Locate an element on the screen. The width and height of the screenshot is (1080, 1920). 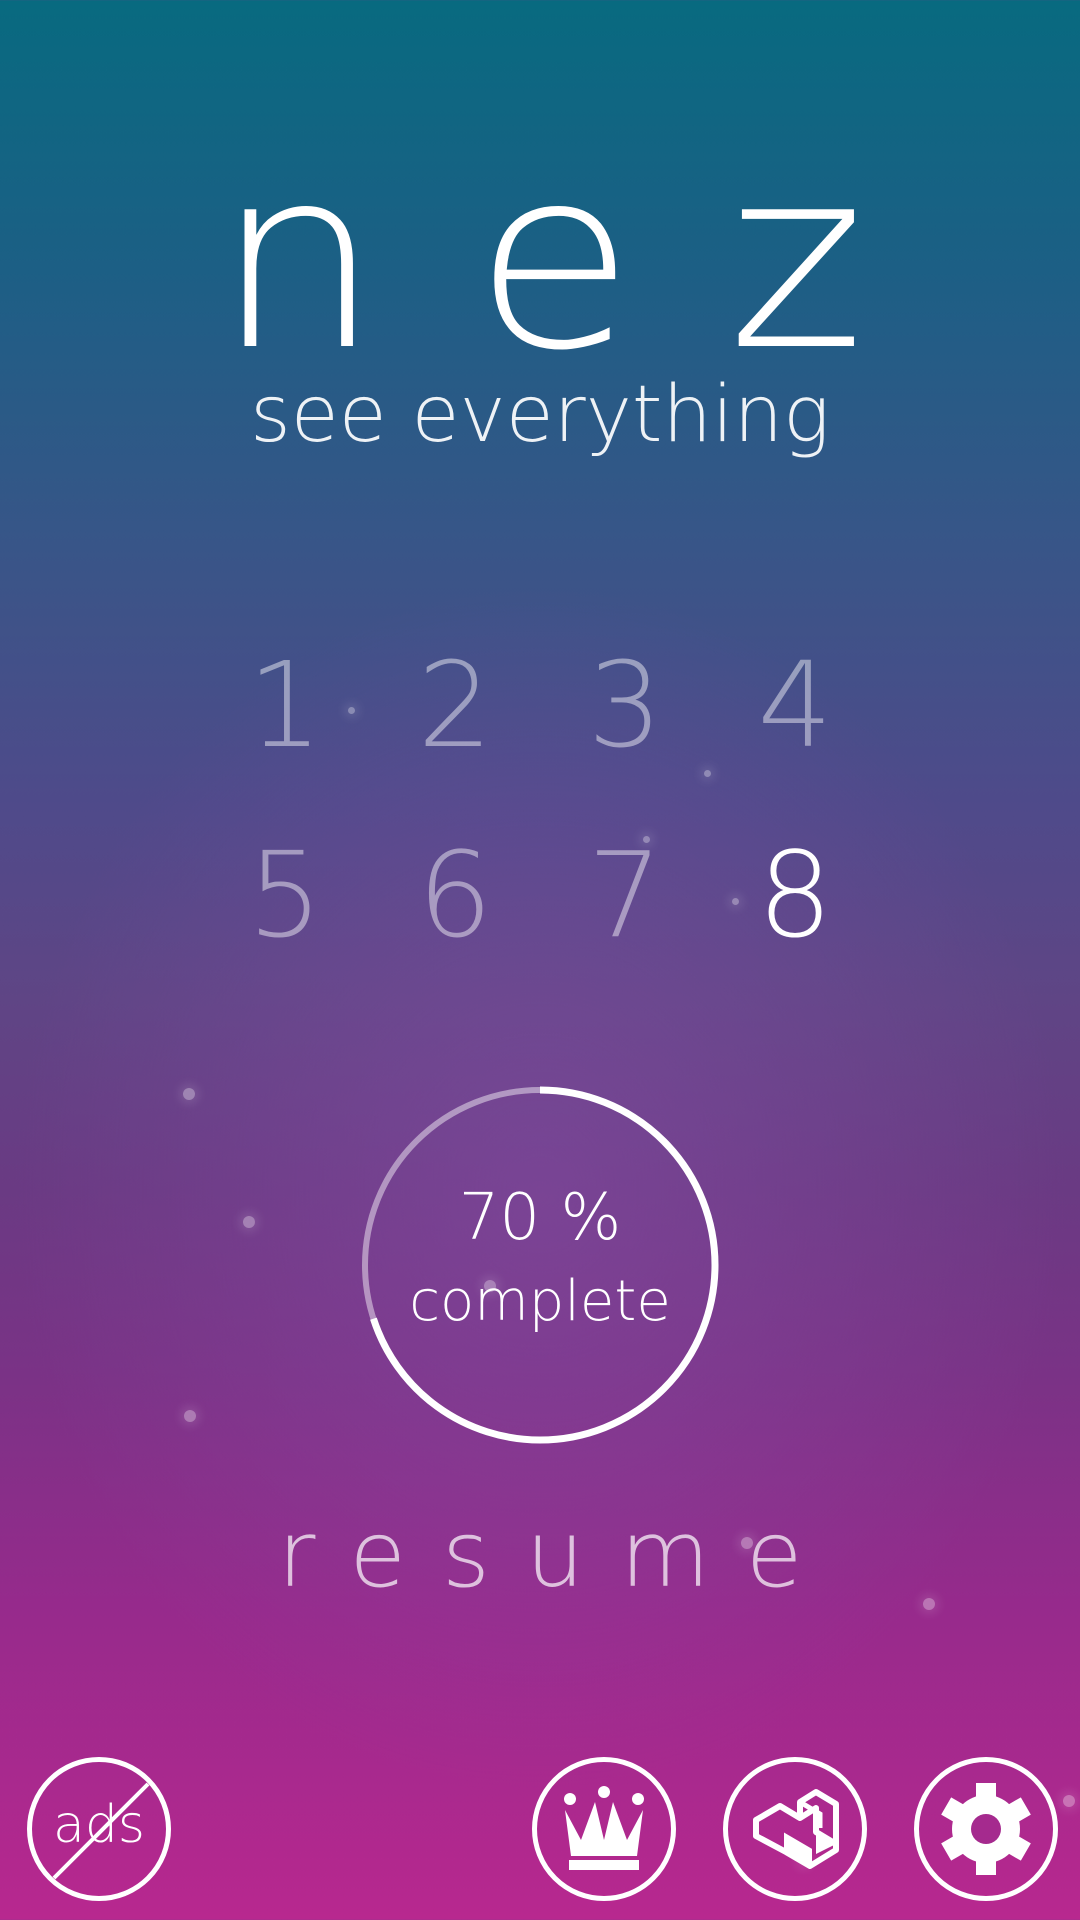
level-button-4: 4 is located at coordinates (795, 735).